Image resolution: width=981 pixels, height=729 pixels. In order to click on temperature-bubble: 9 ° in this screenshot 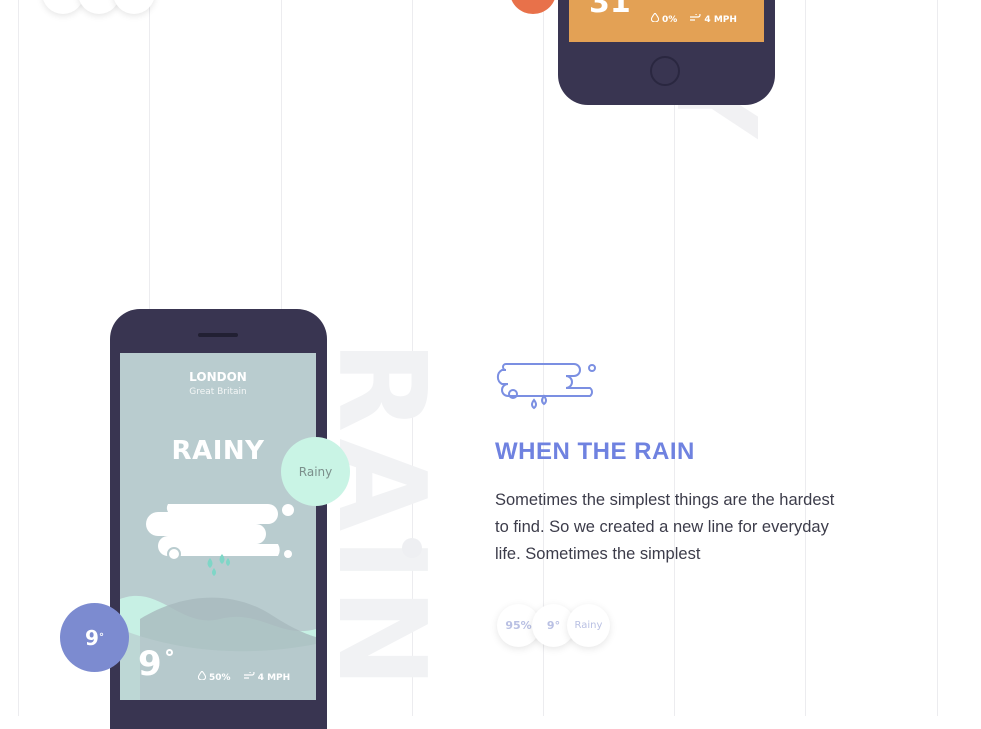, I will do `click(94, 637)`.